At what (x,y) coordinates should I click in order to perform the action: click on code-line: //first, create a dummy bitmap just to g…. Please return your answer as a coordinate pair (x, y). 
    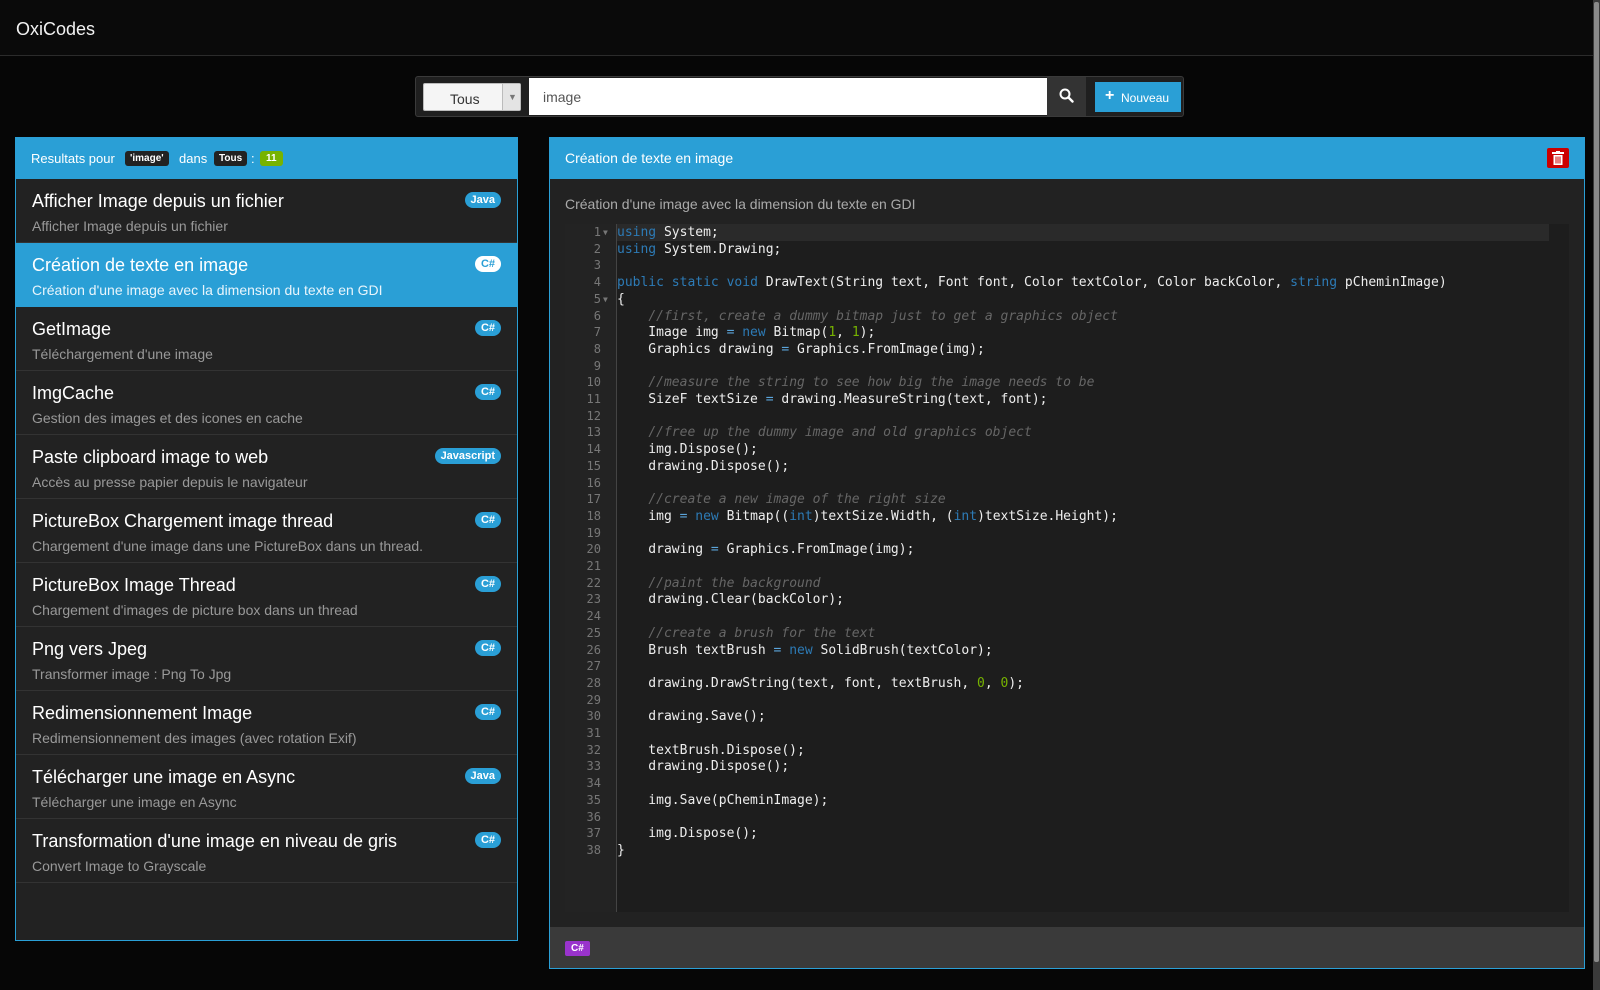
    Looking at the image, I should click on (883, 316).